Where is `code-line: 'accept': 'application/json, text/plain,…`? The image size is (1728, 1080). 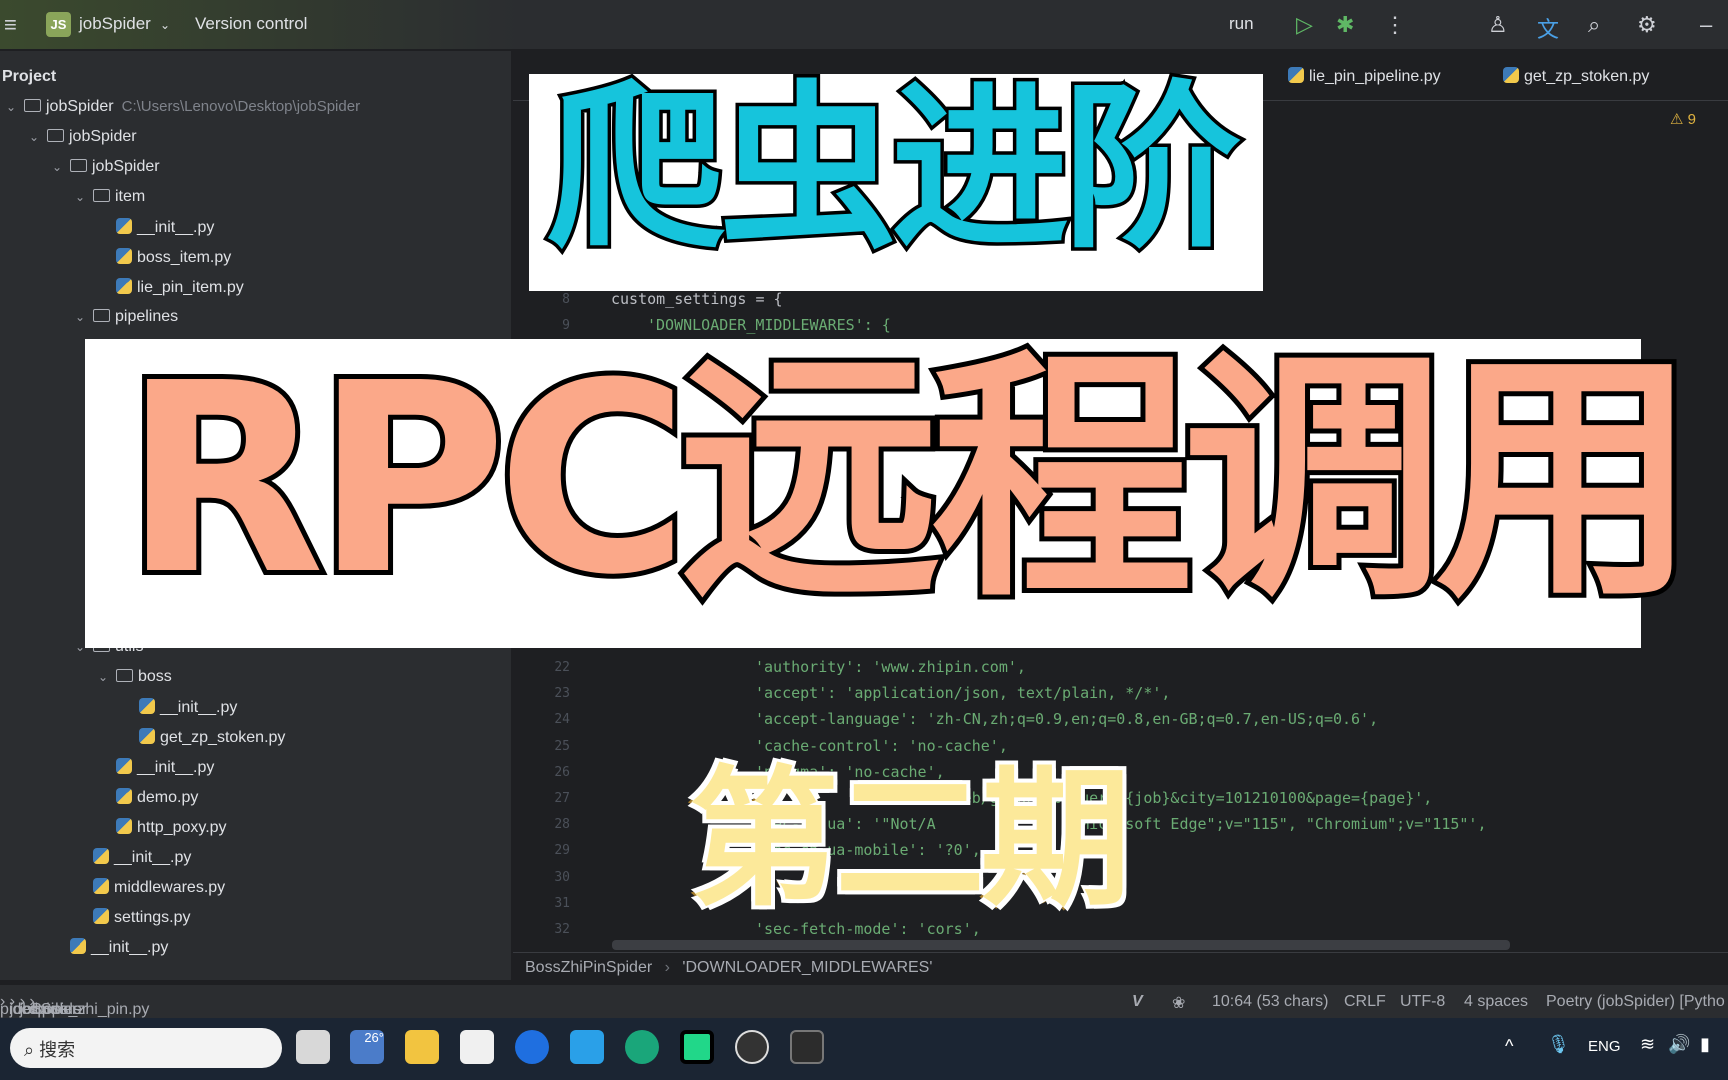 code-line: 'accept': 'application/json, text/plain,… is located at coordinates (962, 693).